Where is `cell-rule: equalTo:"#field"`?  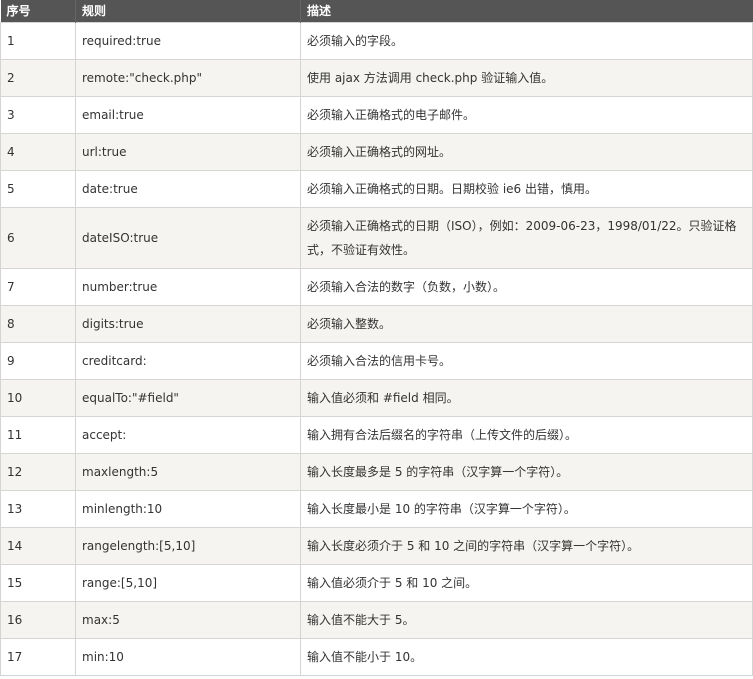 cell-rule: equalTo:"#field" is located at coordinates (188, 397).